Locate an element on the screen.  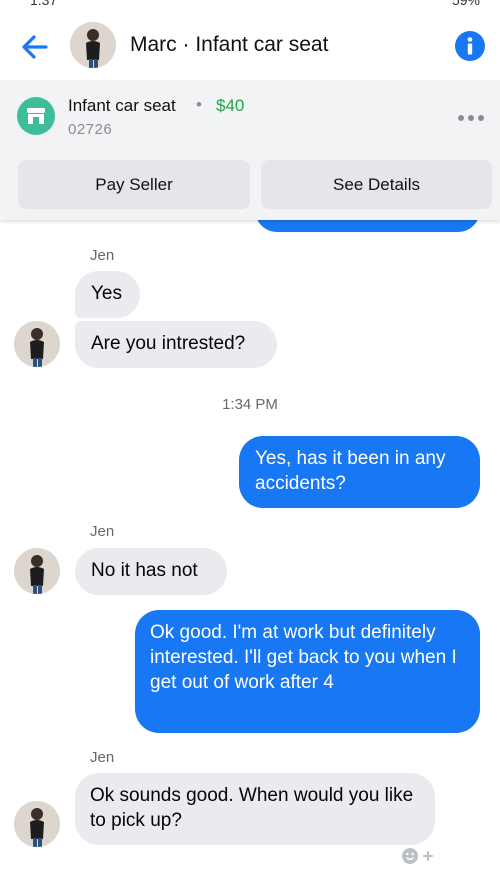
listing-price: $40 is located at coordinates (230, 105).